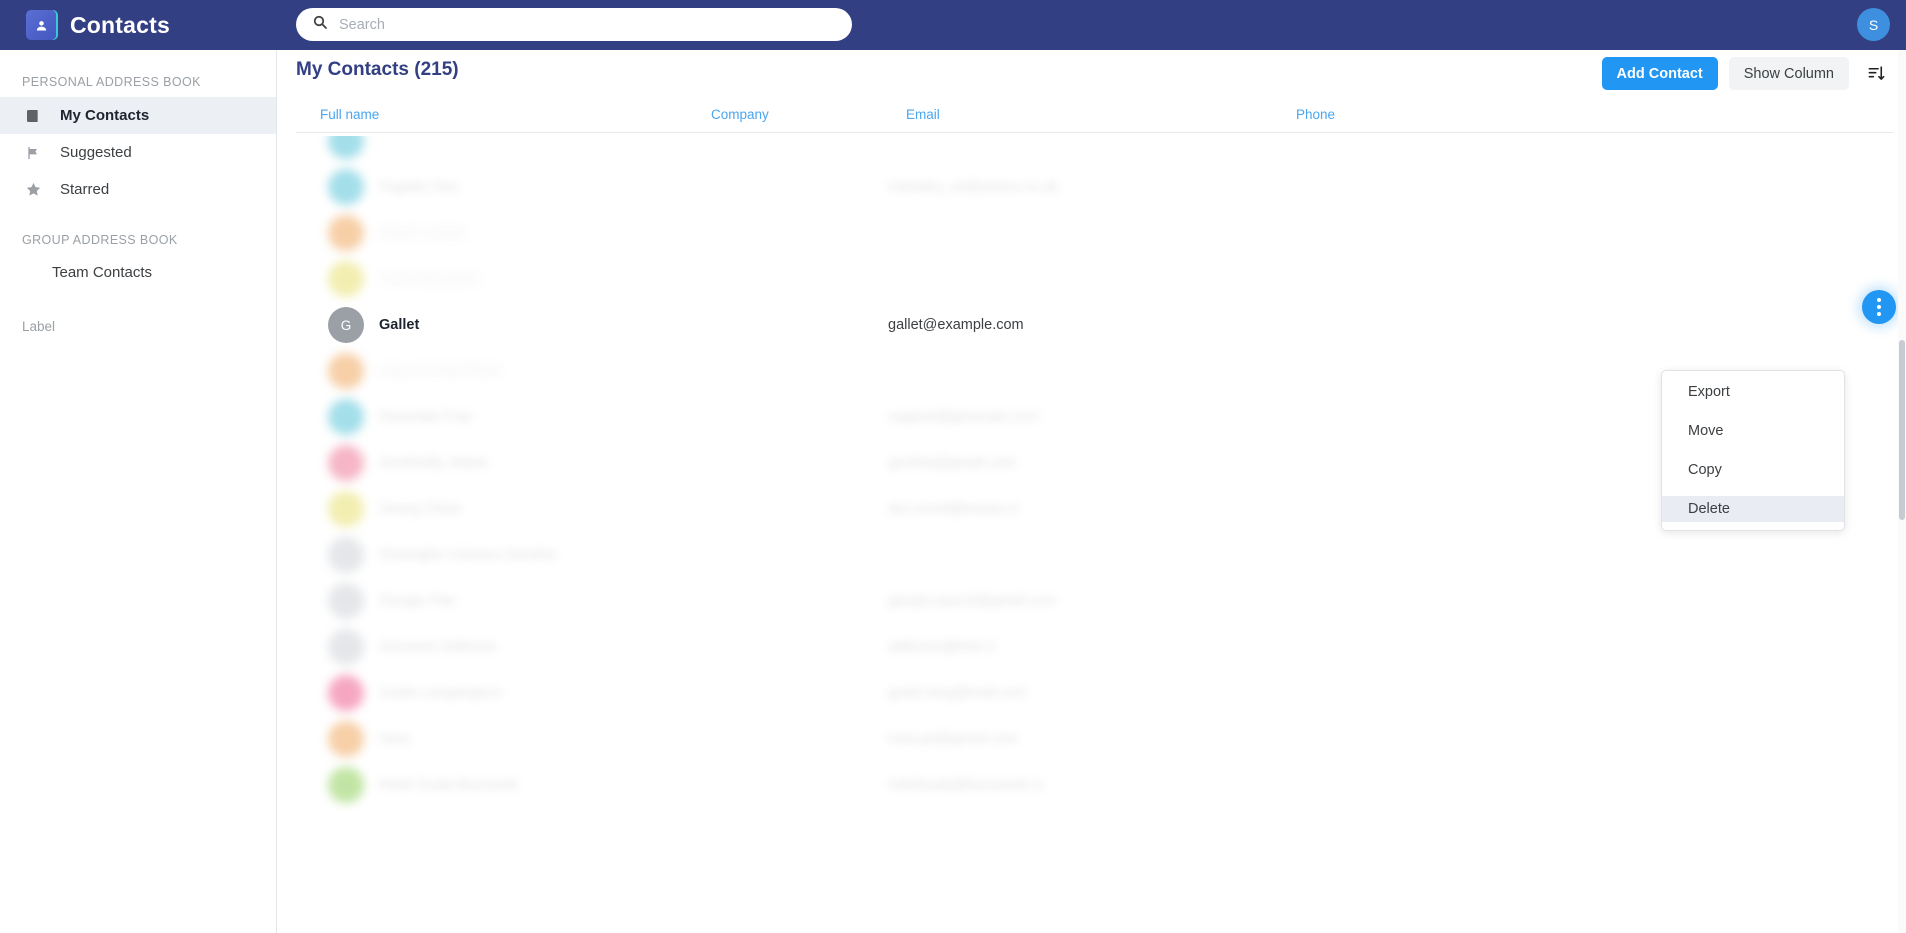 Image resolution: width=1906 pixels, height=933 pixels. What do you see at coordinates (346, 325) in the screenshot?
I see `avatar: G` at bounding box center [346, 325].